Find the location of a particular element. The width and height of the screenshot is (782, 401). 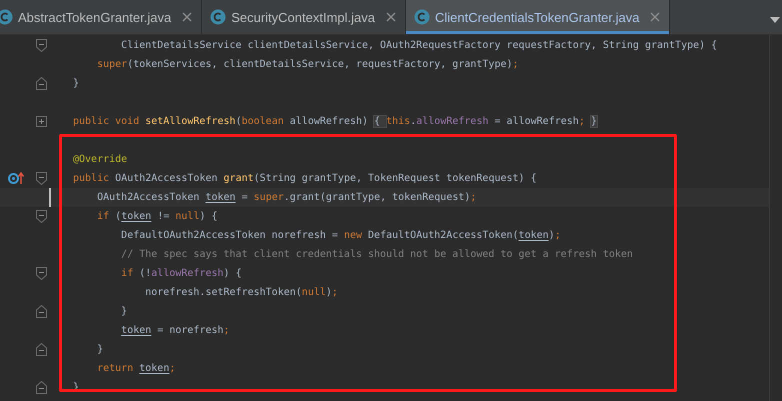

file-tab: AbstractTokenGranter.java is located at coordinates (101, 17).